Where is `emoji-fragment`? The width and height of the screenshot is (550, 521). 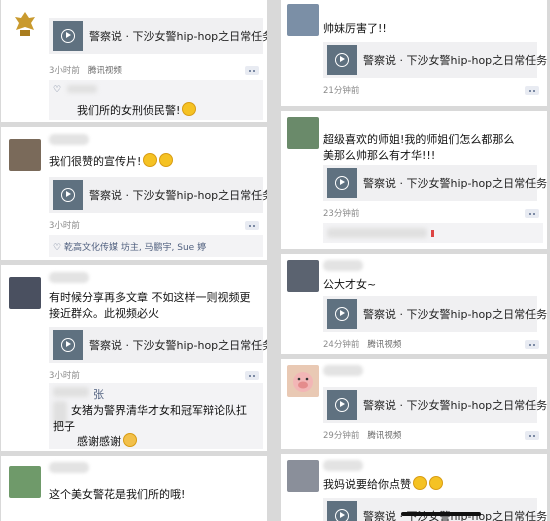
emoji-fragment is located at coordinates (432, 233).